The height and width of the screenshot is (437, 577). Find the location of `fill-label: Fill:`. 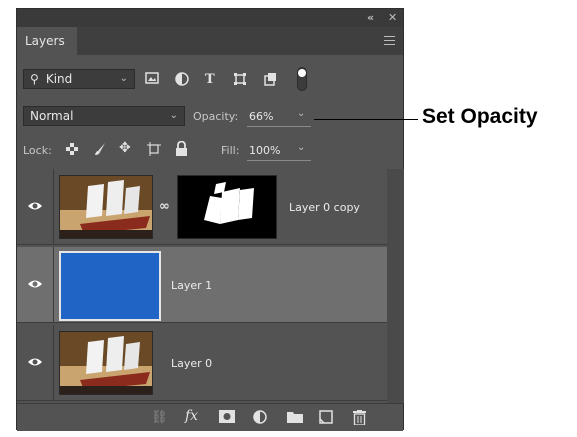

fill-label: Fill: is located at coordinates (230, 150).